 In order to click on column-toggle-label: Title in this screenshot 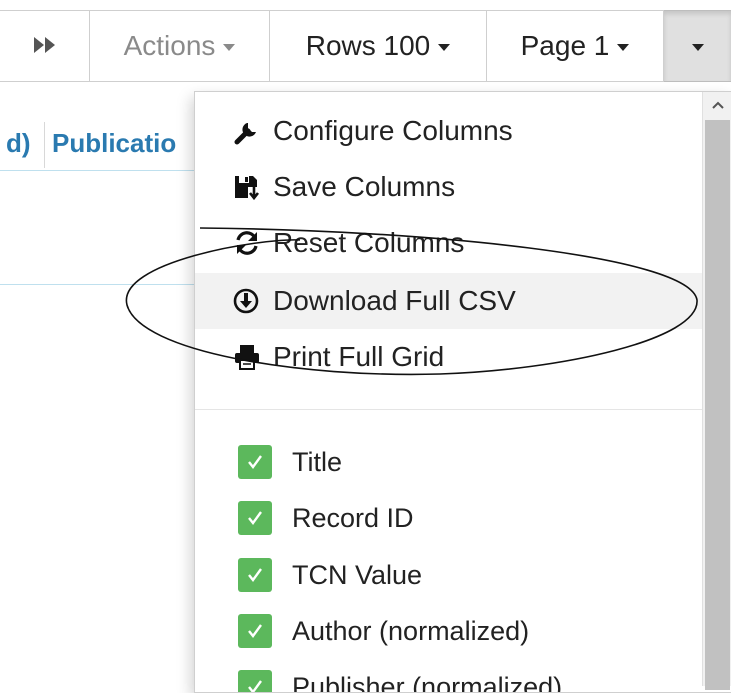, I will do `click(317, 462)`.